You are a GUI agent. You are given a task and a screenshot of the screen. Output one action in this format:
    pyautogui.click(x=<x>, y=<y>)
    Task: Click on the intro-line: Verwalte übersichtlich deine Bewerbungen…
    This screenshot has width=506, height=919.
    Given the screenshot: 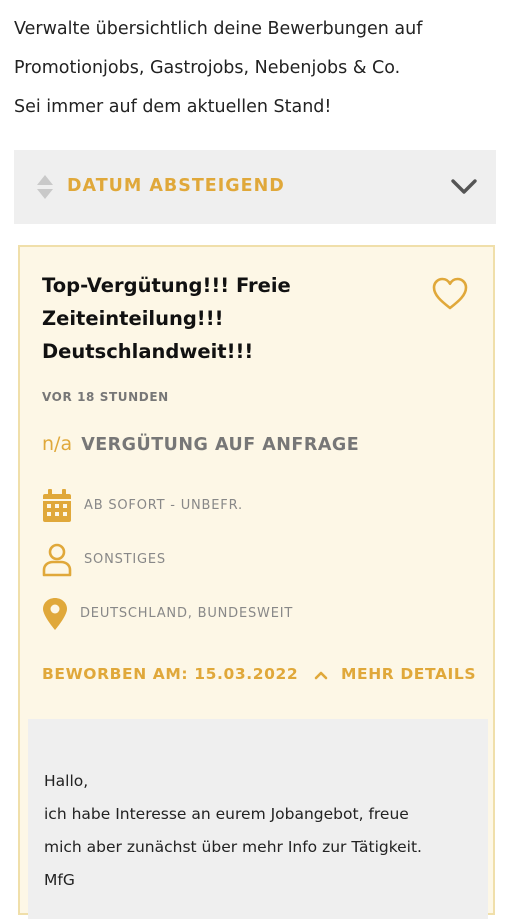 What is the action you would take?
    pyautogui.click(x=218, y=29)
    